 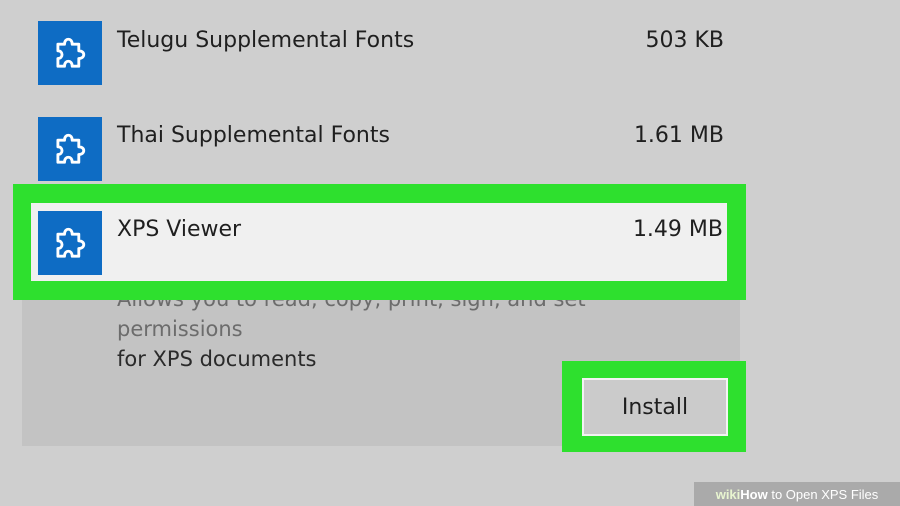 I want to click on install-button: Install, so click(x=655, y=407).